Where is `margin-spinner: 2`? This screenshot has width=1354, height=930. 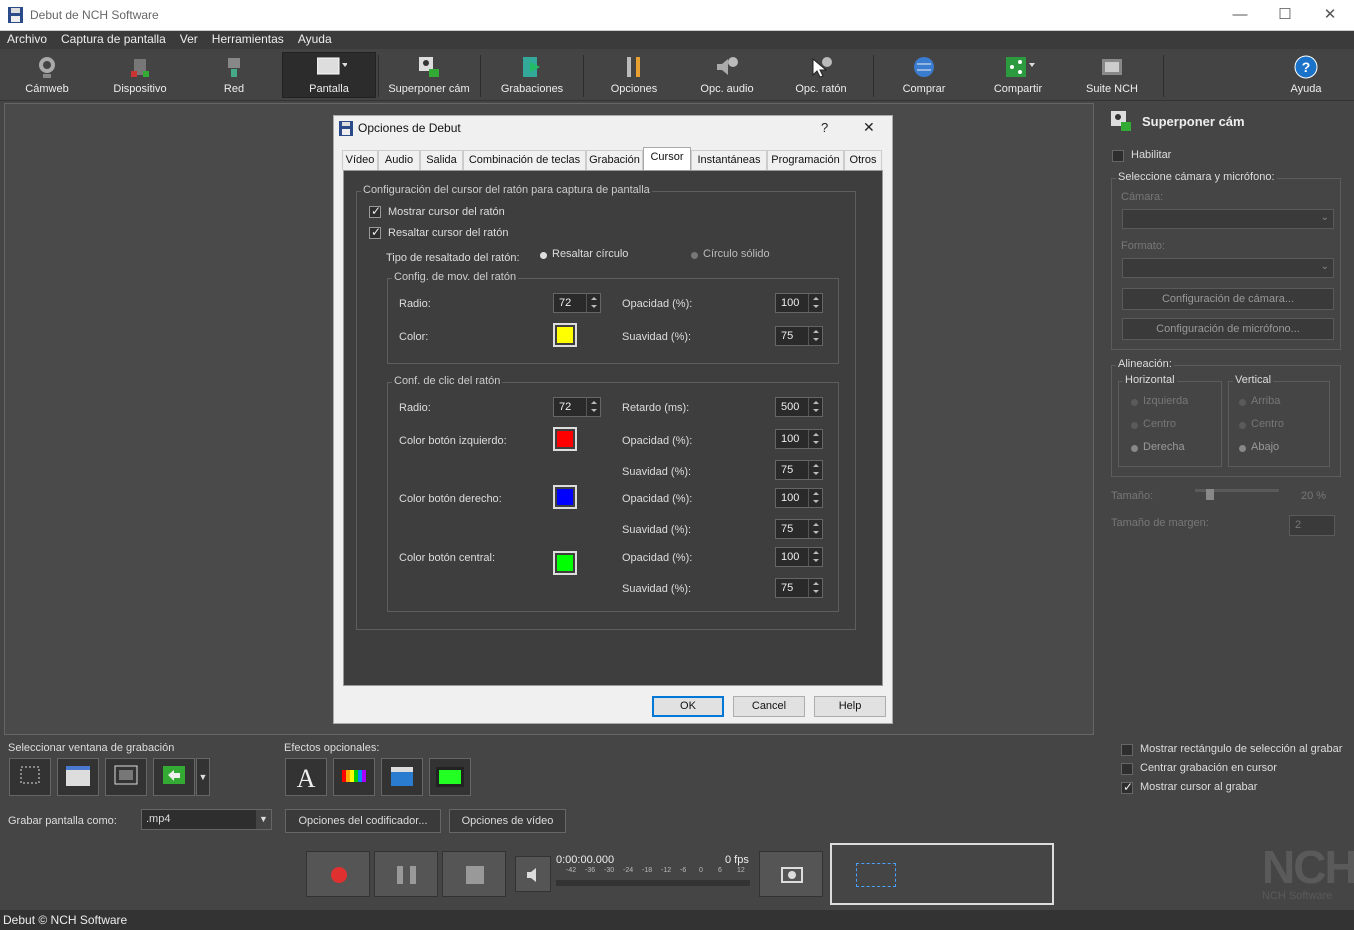
margin-spinner: 2 is located at coordinates (1312, 525).